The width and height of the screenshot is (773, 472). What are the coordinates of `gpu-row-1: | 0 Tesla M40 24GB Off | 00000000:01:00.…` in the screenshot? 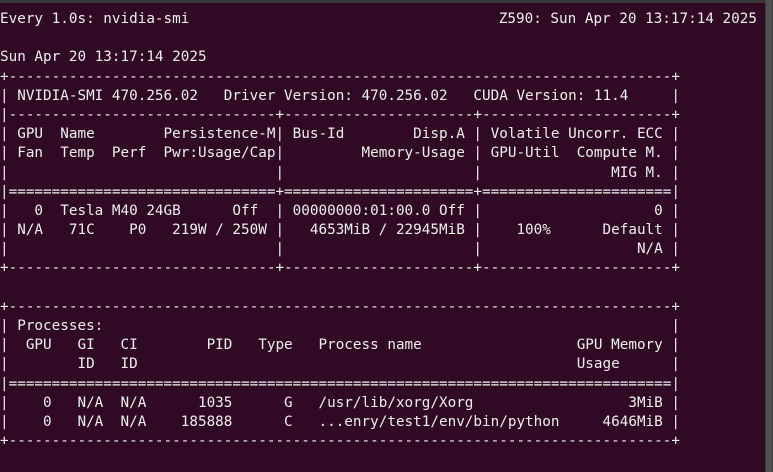 It's located at (340, 210).